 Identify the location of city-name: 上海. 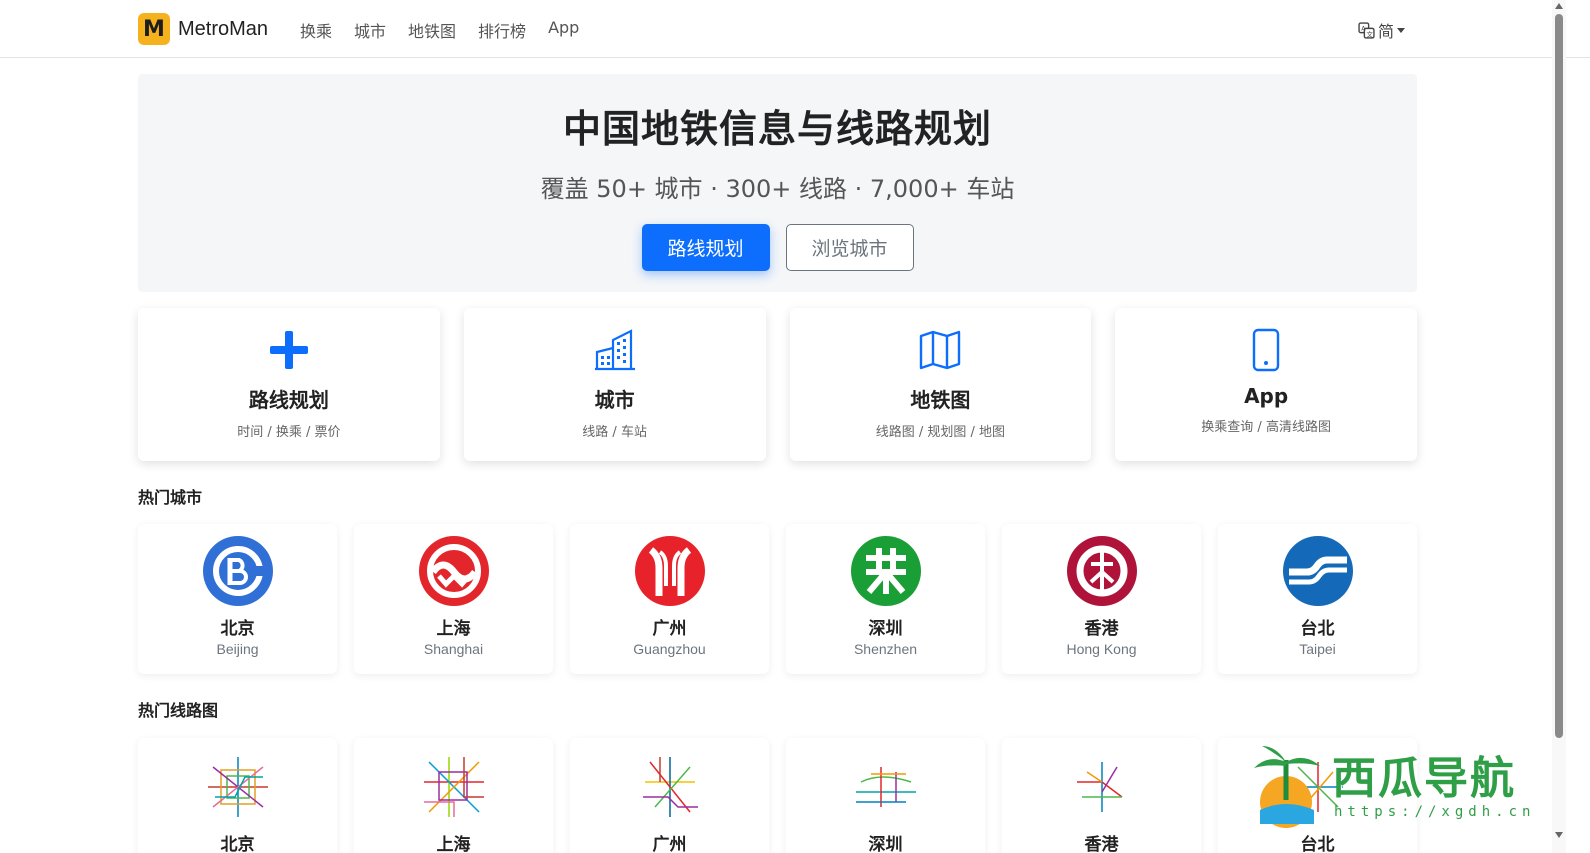
(453, 629).